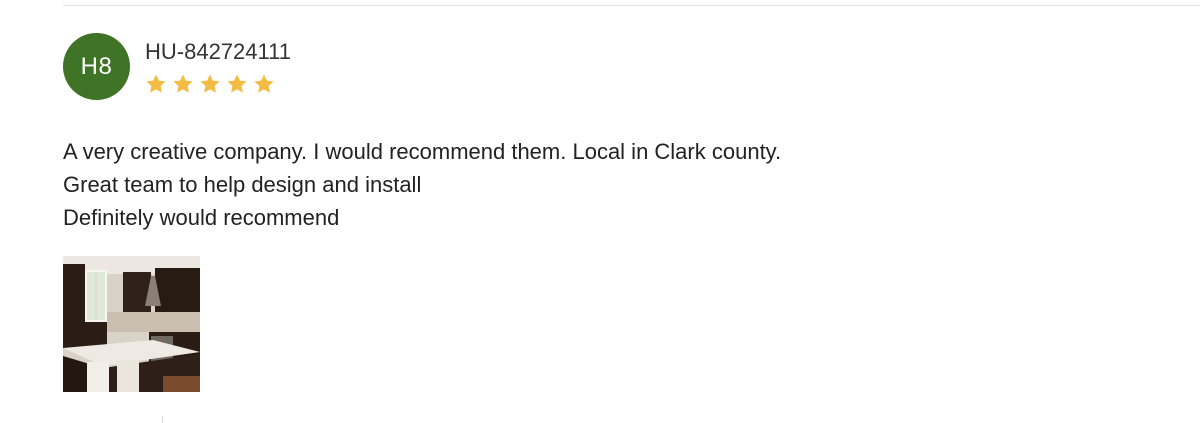 The width and height of the screenshot is (1200, 423). I want to click on top-divider, so click(631, 5).